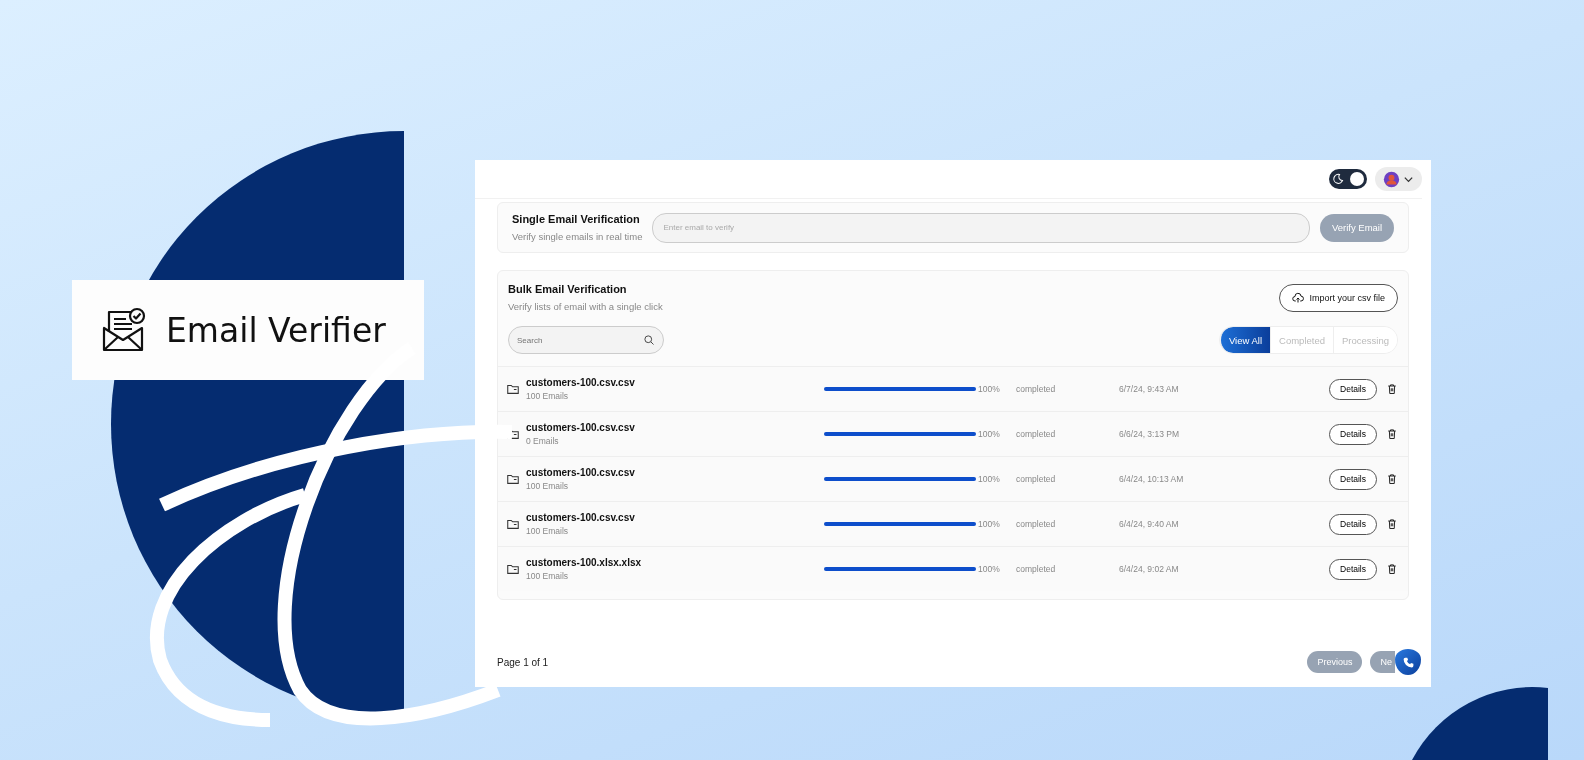  What do you see at coordinates (1149, 569) in the screenshot?
I see `file-date: 6/4/24, 9:02 AM` at bounding box center [1149, 569].